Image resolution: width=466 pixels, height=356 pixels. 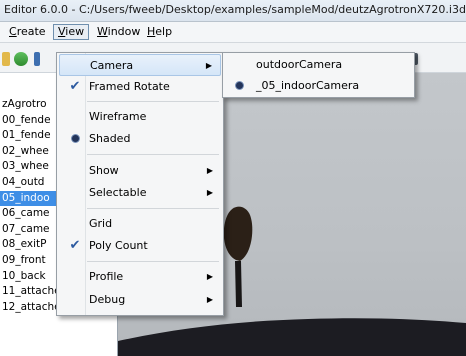 What do you see at coordinates (140, 300) in the screenshot?
I see `view-menu-item-debug: Debug ▶` at bounding box center [140, 300].